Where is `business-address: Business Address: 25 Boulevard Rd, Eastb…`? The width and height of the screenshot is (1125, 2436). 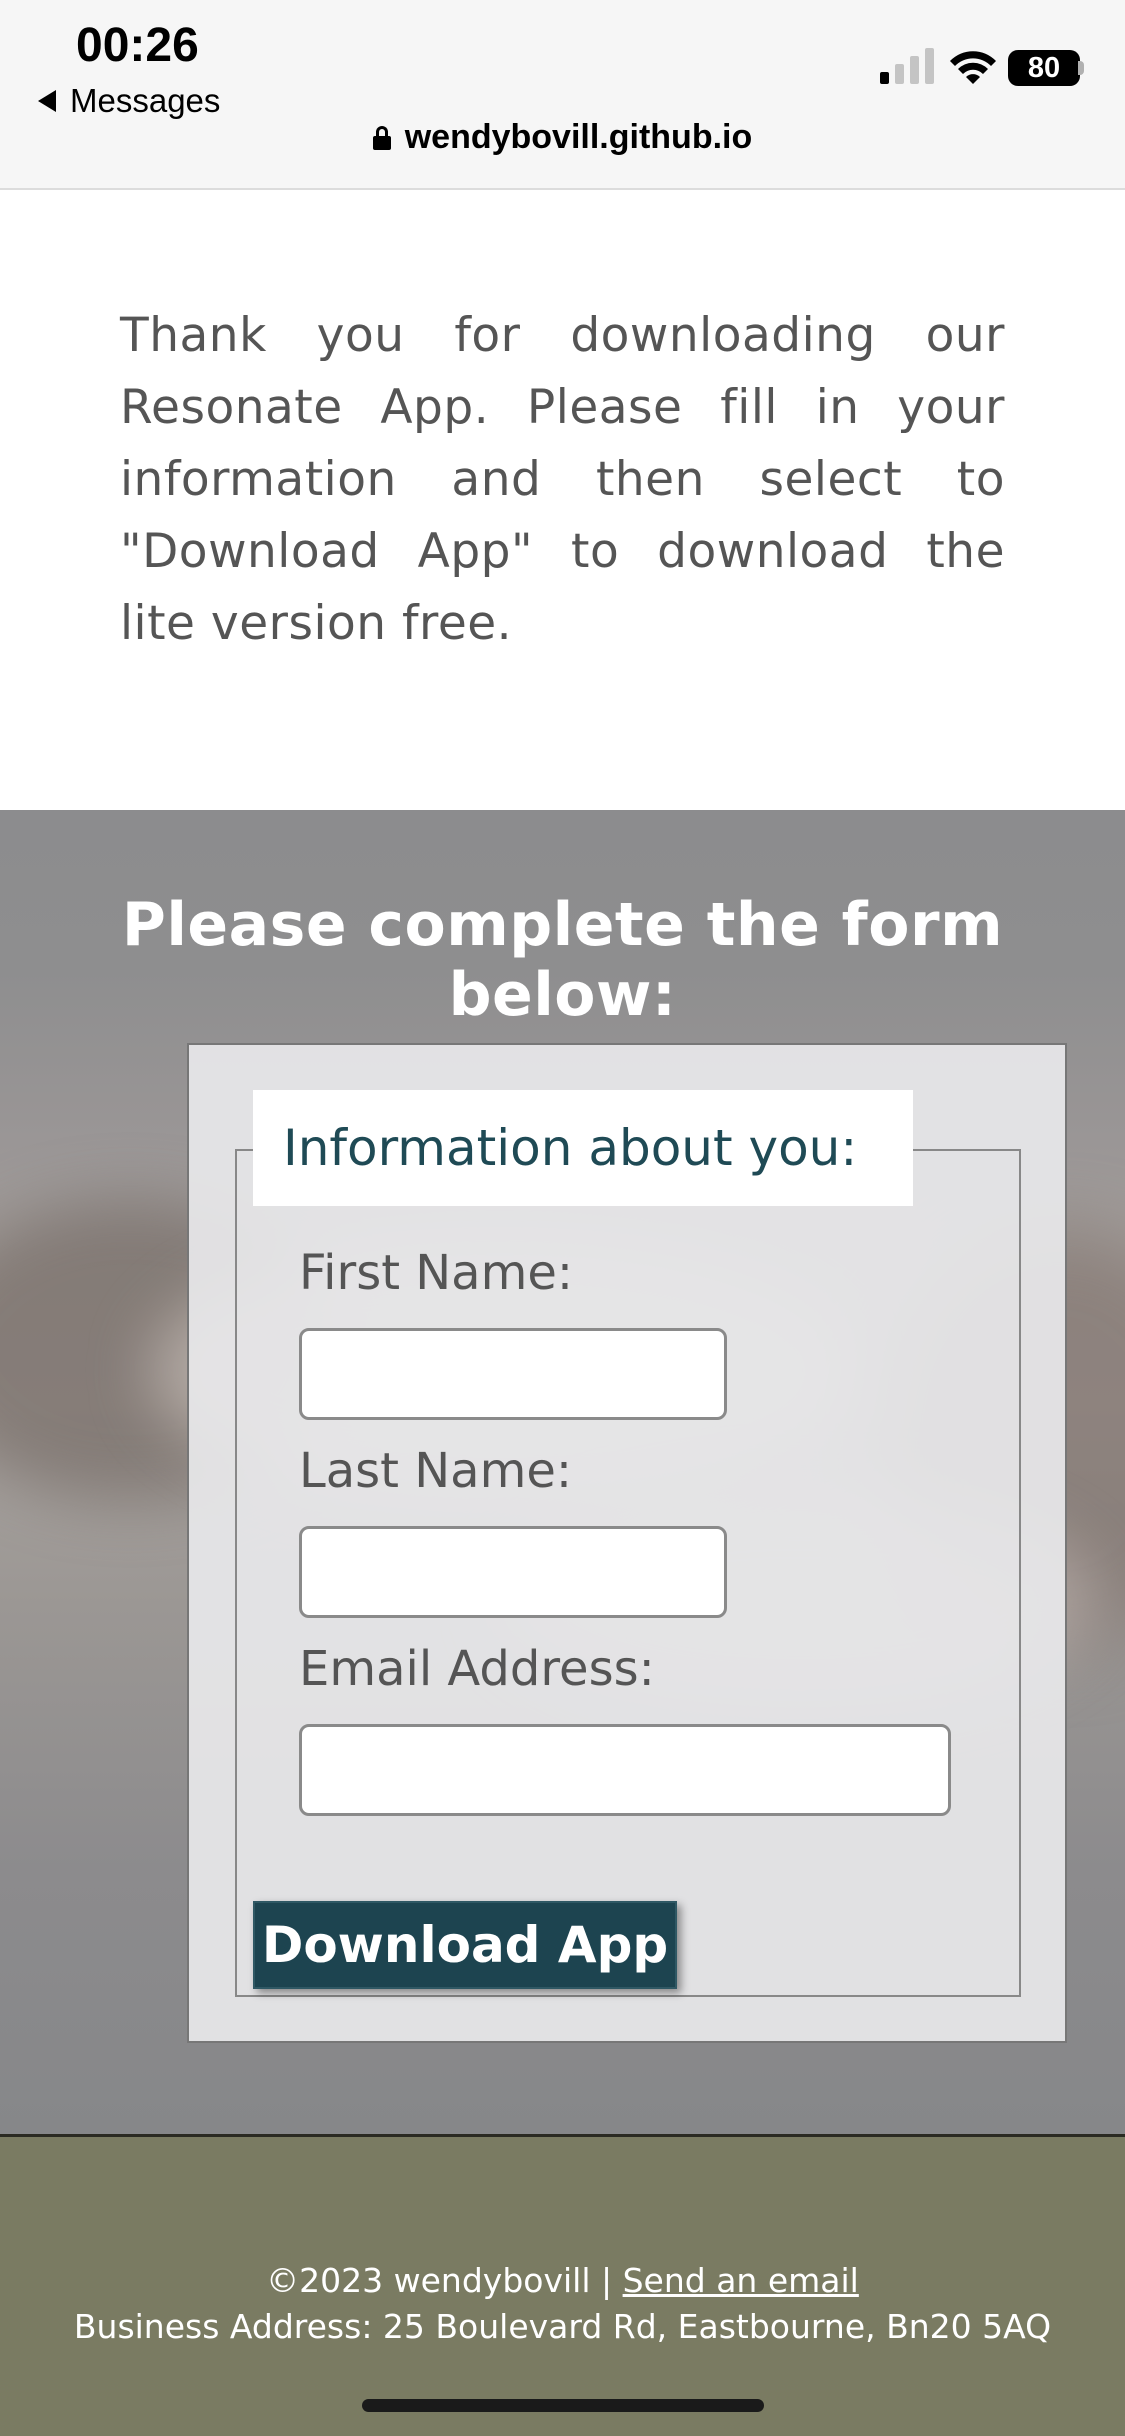 business-address: Business Address: 25 Boulevard Rd, Eastb… is located at coordinates (562, 2326).